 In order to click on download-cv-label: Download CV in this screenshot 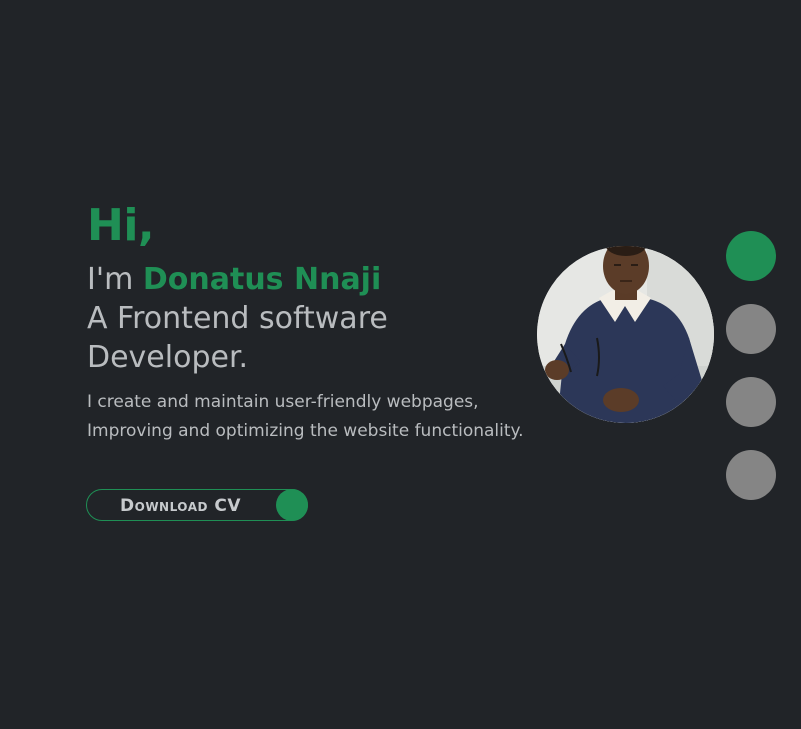, I will do `click(180, 506)`.